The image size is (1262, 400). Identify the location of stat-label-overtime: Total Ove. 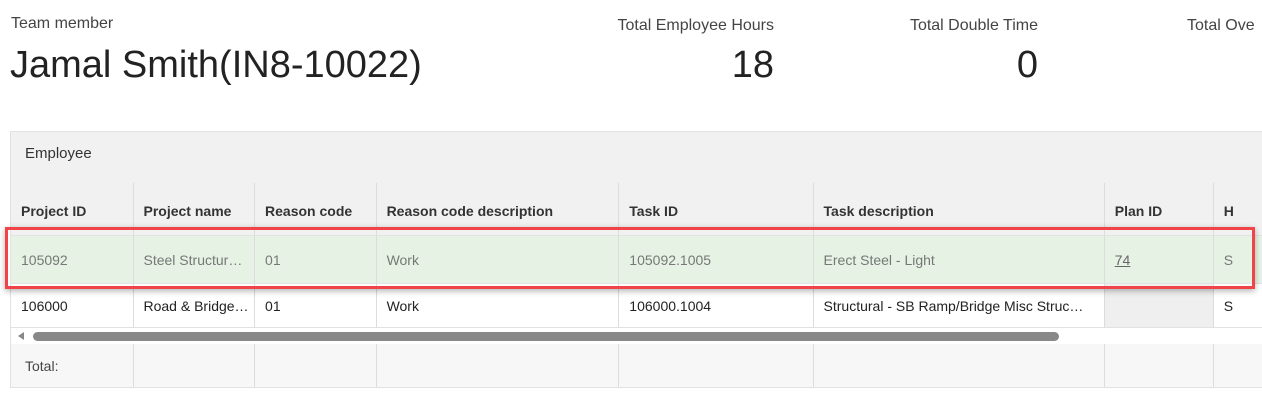
(1221, 25).